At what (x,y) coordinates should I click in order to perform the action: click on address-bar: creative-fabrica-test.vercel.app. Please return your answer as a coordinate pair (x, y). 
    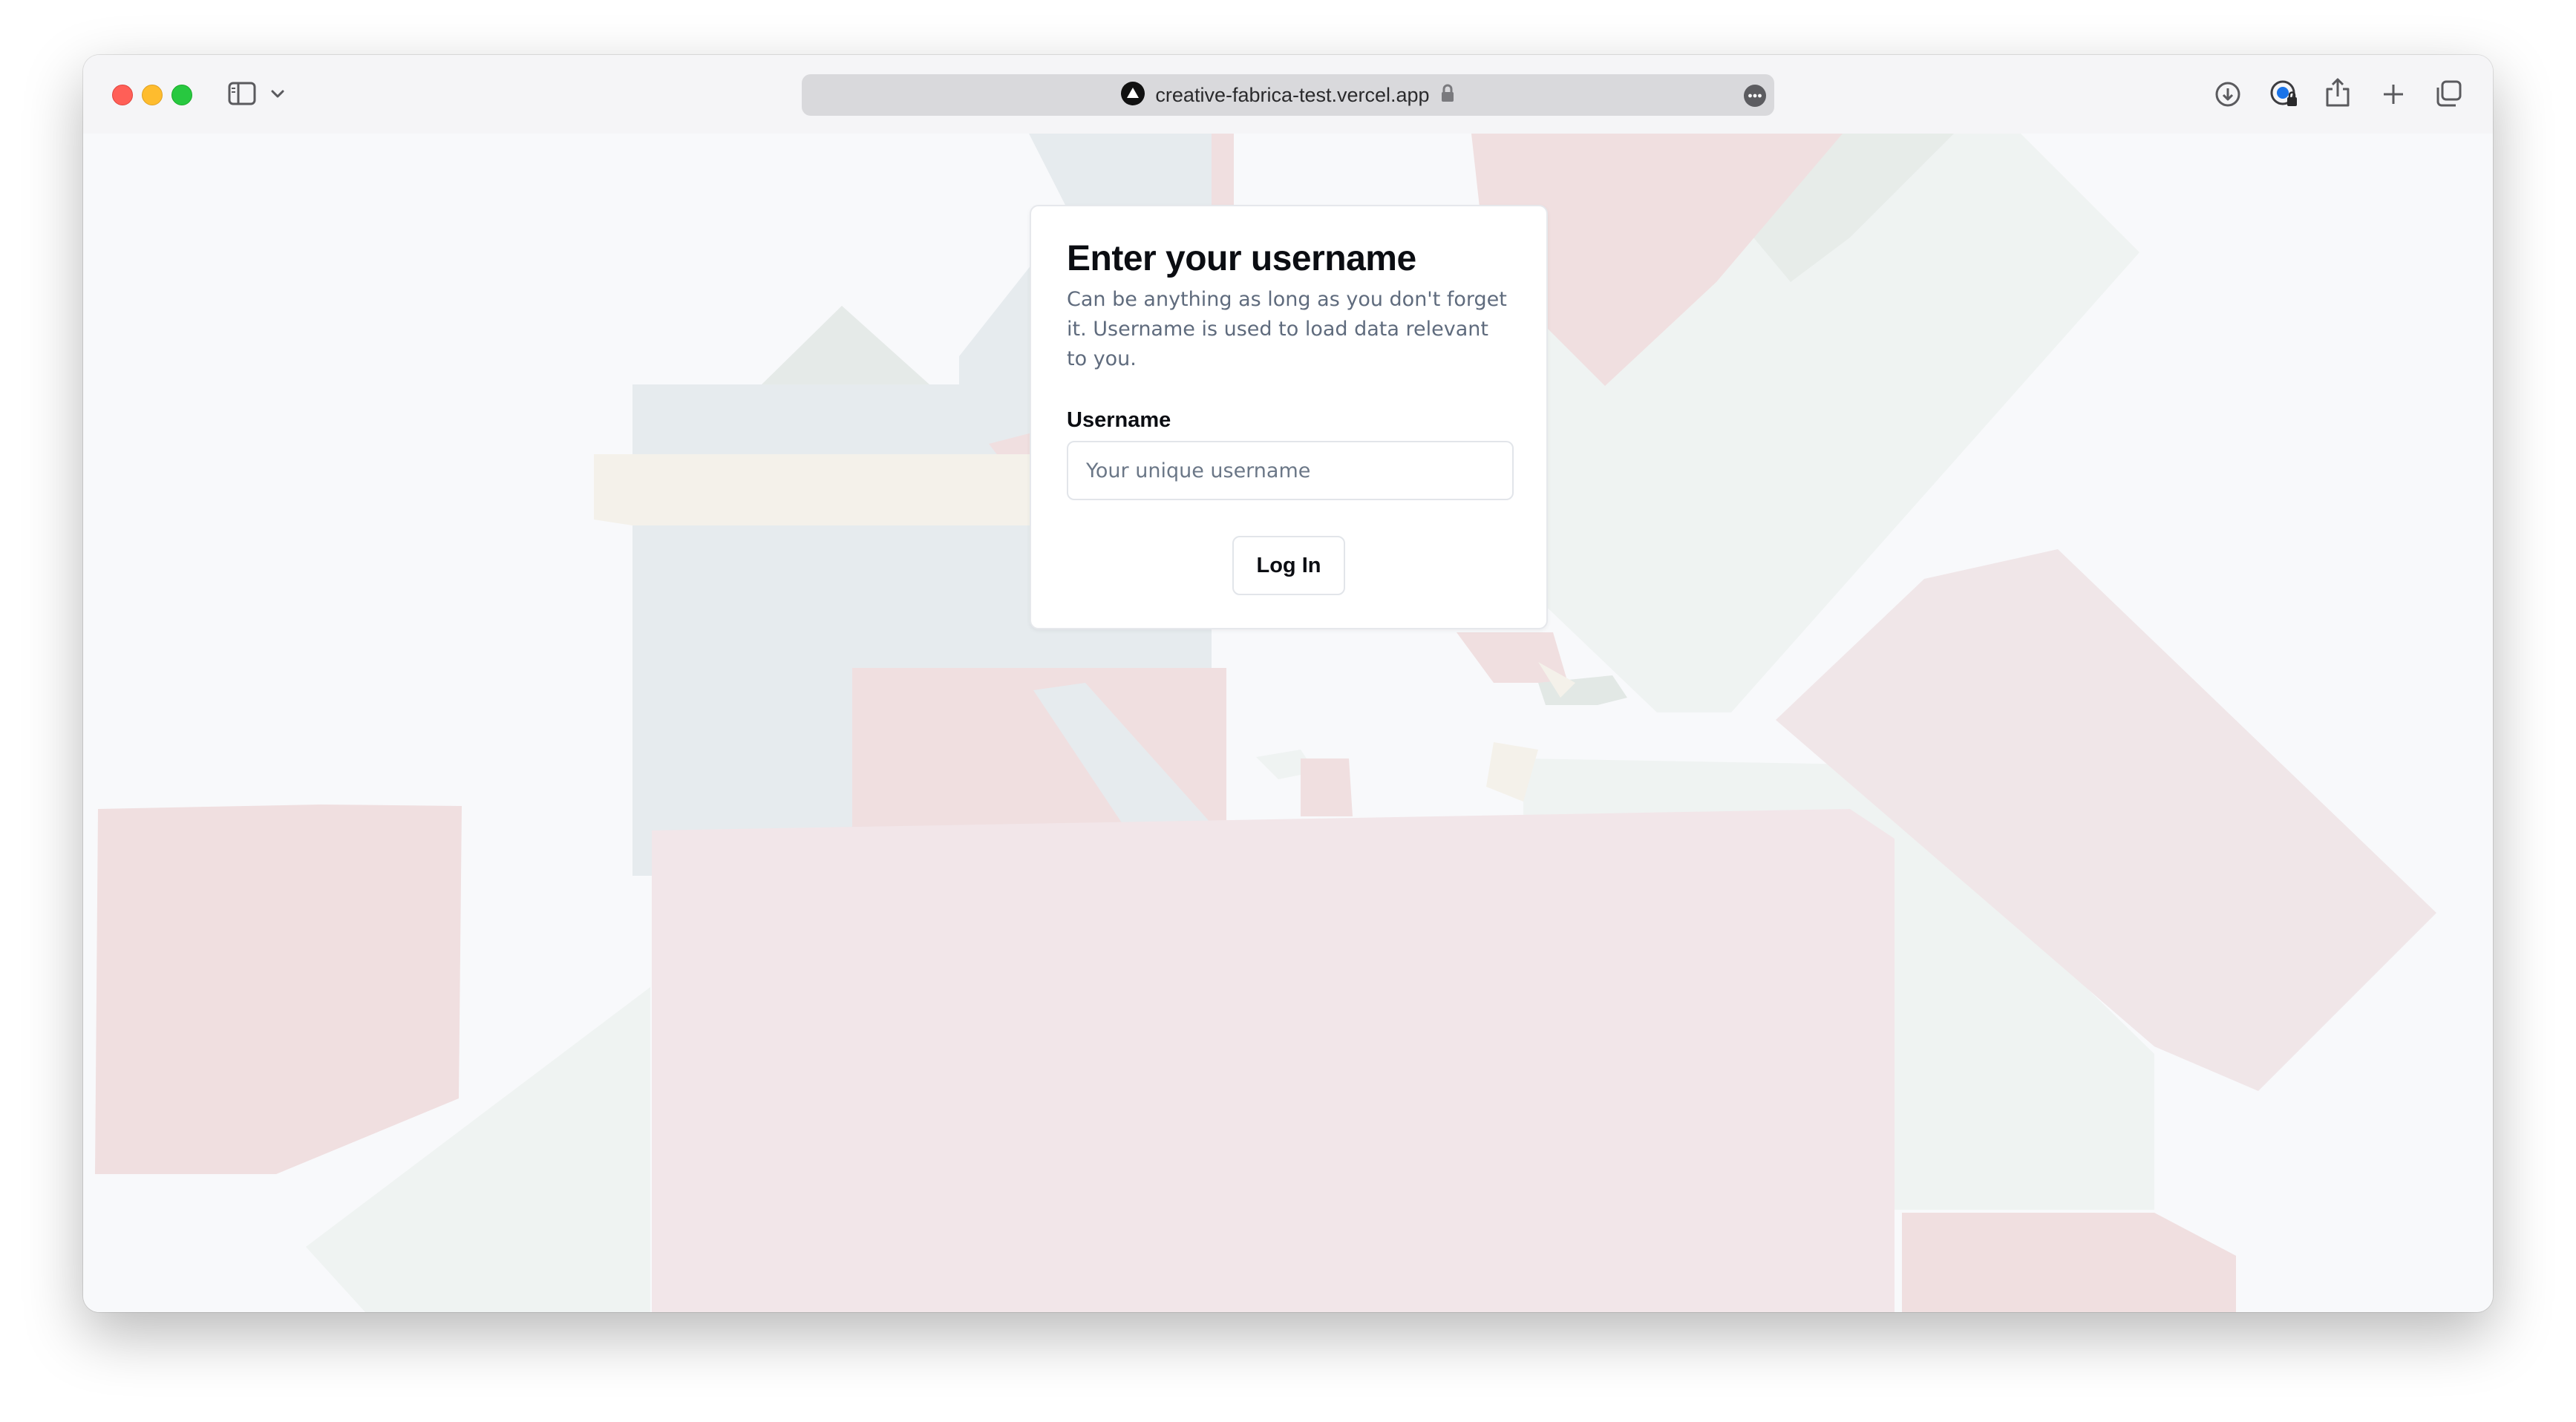
    Looking at the image, I should click on (1288, 95).